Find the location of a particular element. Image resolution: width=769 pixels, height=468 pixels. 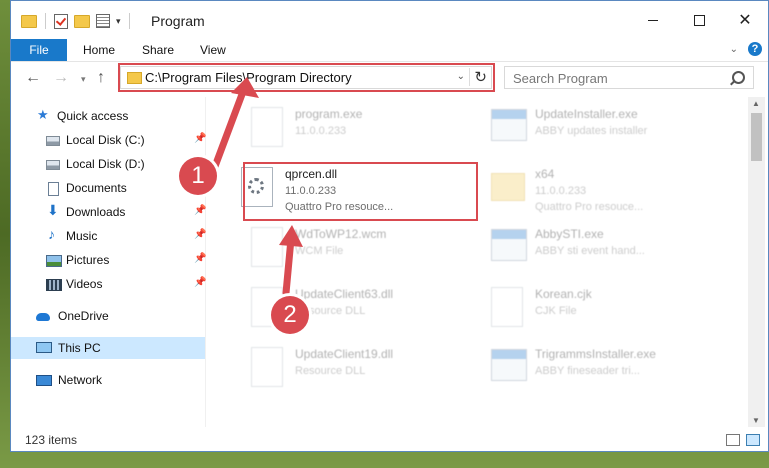

tiles-view-icon is located at coordinates (753, 440).